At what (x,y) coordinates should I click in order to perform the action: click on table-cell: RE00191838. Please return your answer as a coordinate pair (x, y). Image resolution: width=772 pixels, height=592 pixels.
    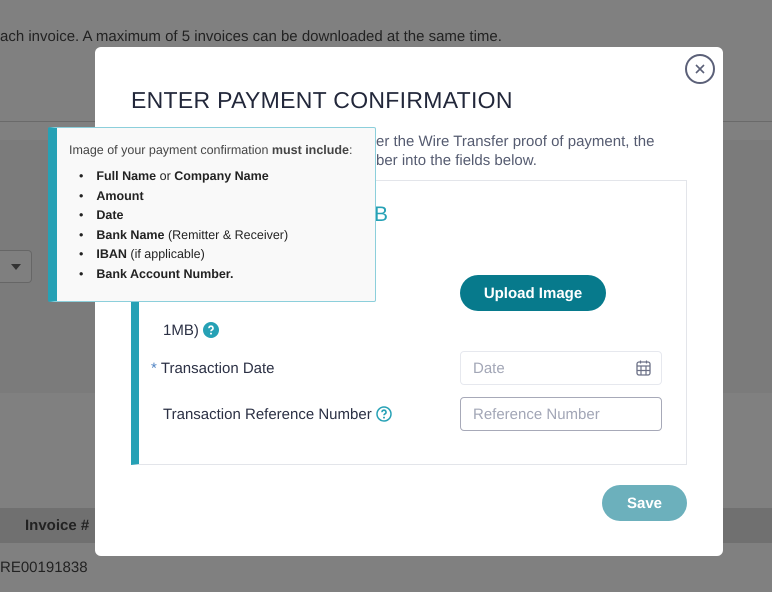
    Looking at the image, I should click on (44, 567).